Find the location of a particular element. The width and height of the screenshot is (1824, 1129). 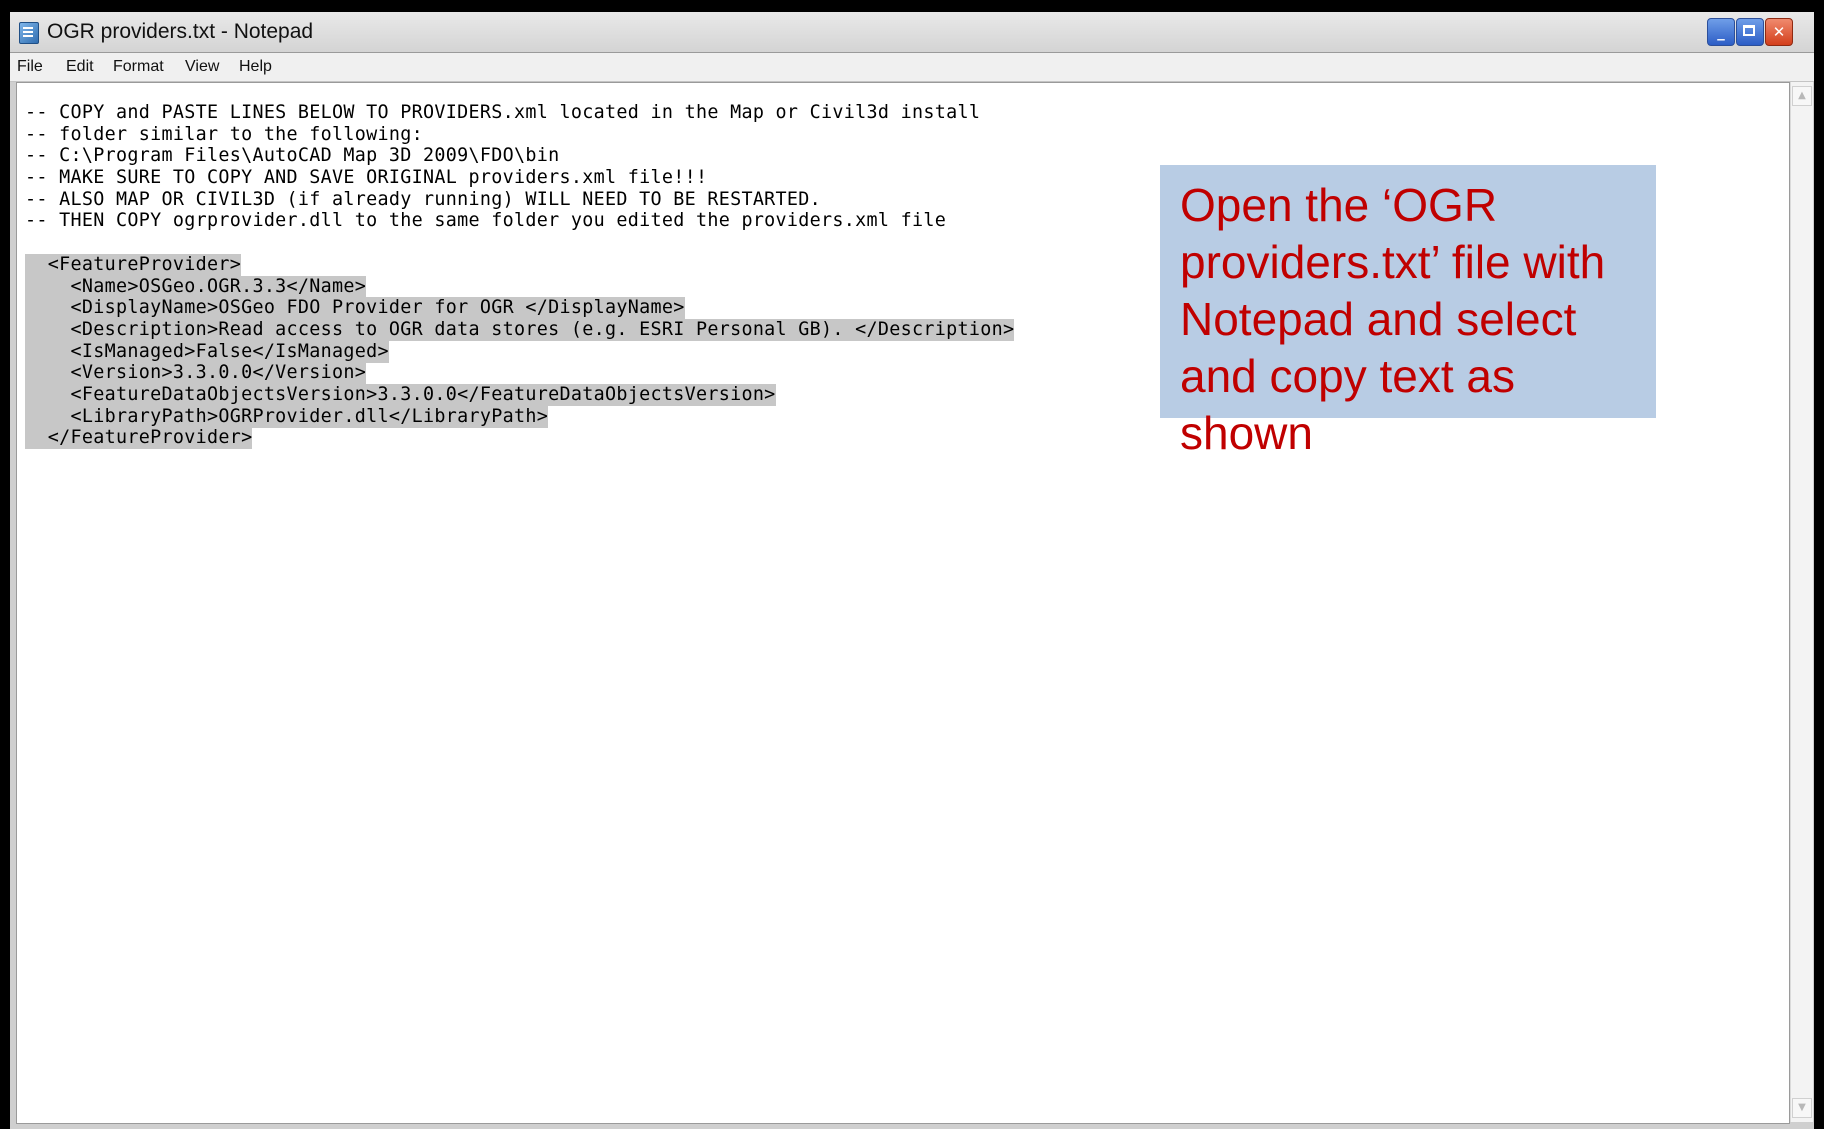

scroll-up-icon: ▲ is located at coordinates (1802, 96).